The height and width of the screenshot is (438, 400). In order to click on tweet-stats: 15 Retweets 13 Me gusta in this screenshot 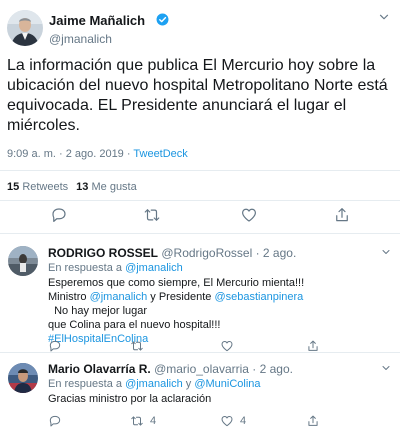, I will do `click(72, 187)`.